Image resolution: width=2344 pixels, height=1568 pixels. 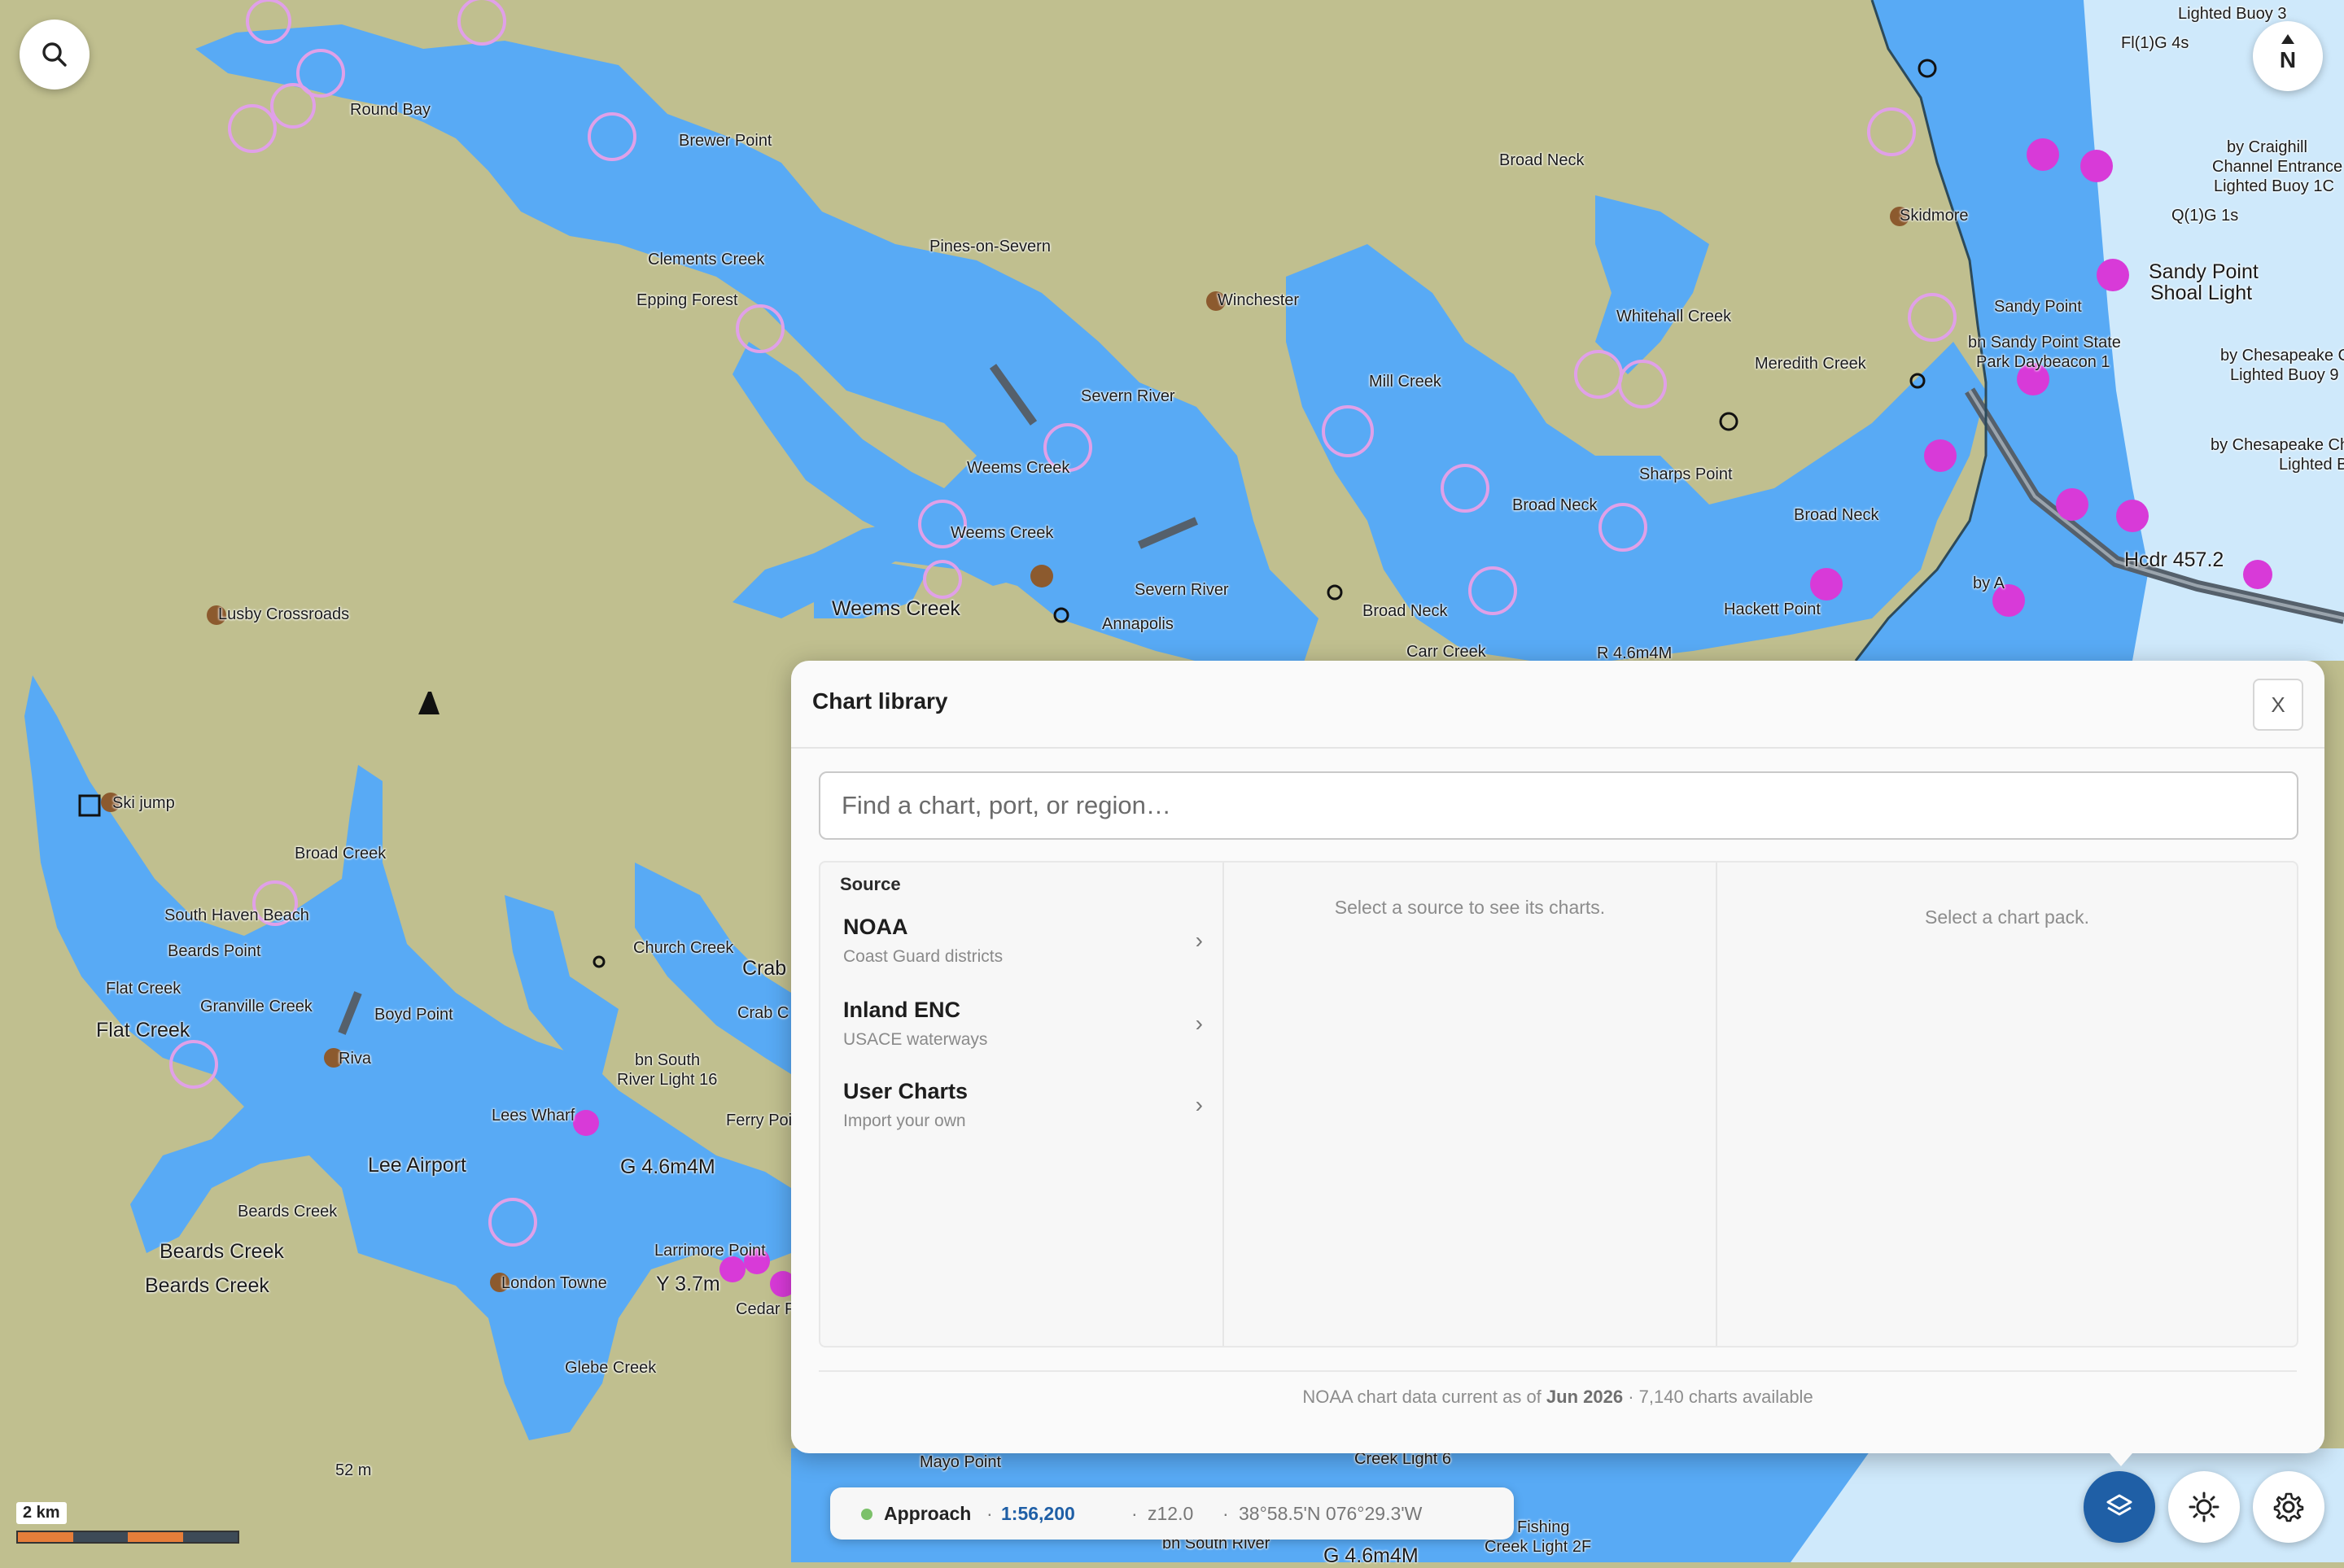 I want to click on map-label: London Towne, so click(x=554, y=1283).